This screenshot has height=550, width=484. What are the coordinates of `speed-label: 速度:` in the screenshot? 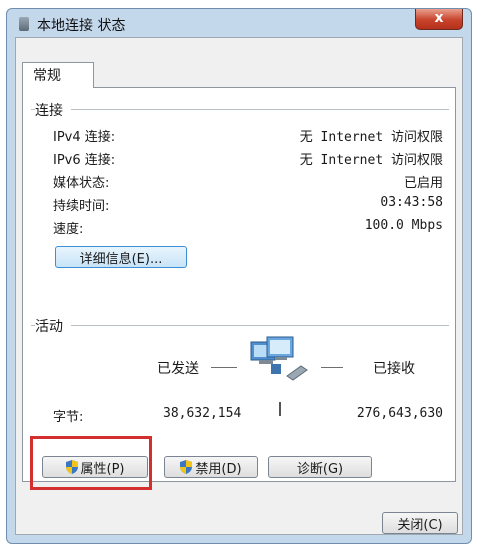 It's located at (68, 229).